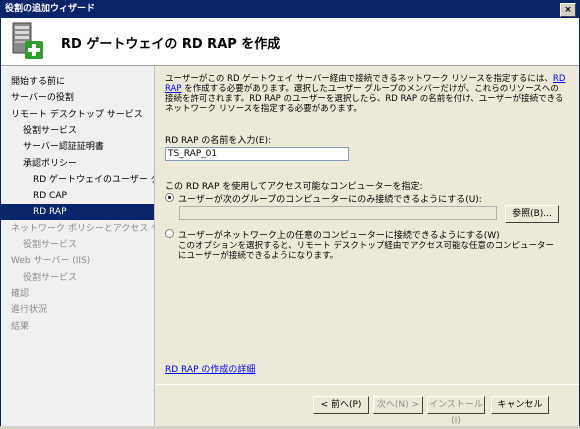  I want to click on rap-name-label: RD RAP の名前を入力(E):, so click(218, 141).